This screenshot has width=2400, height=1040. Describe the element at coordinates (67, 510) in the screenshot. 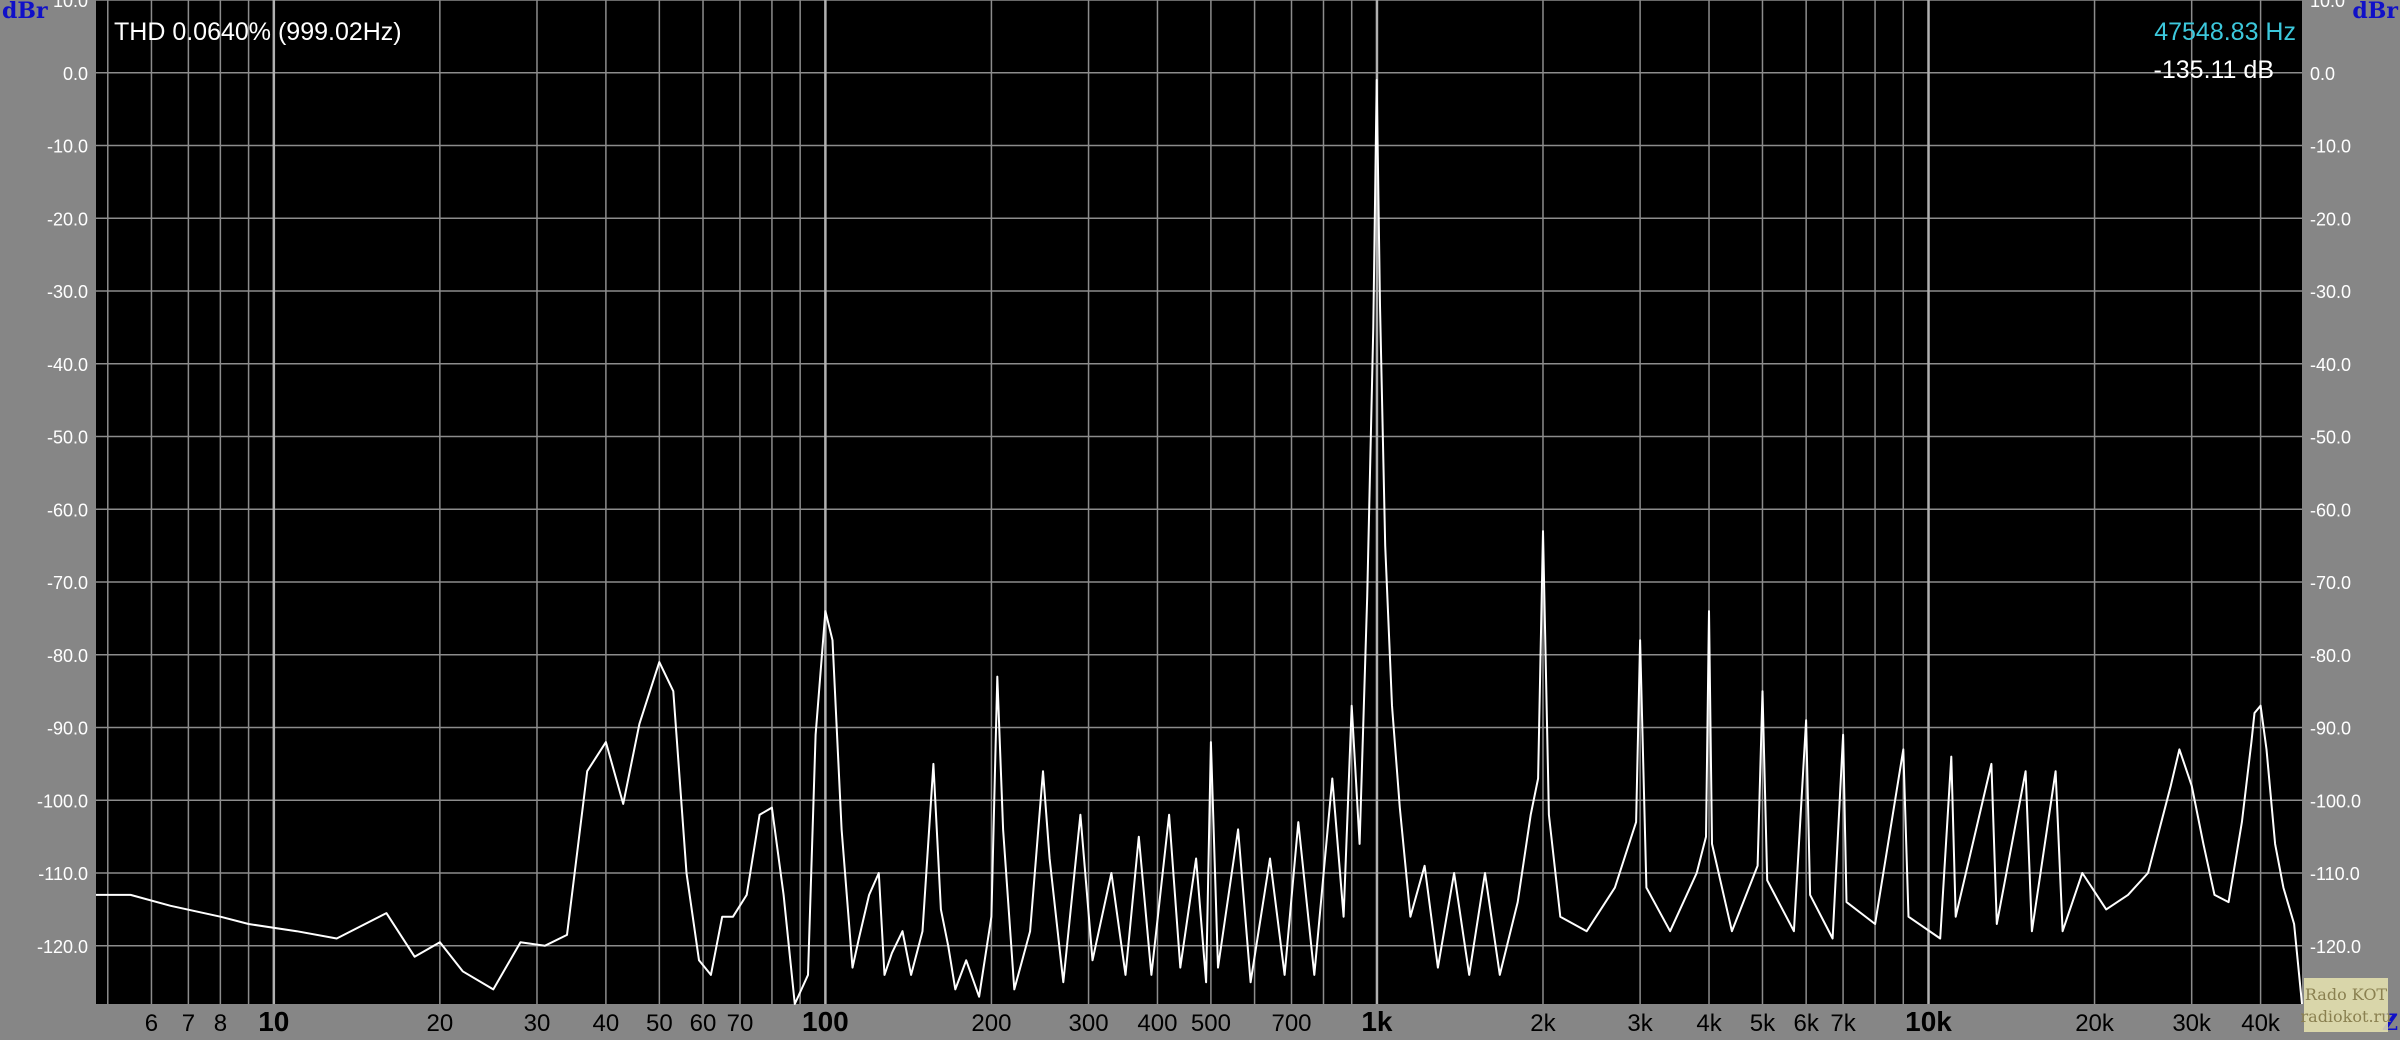

I see `y-tick-left-7: -60.0` at that location.